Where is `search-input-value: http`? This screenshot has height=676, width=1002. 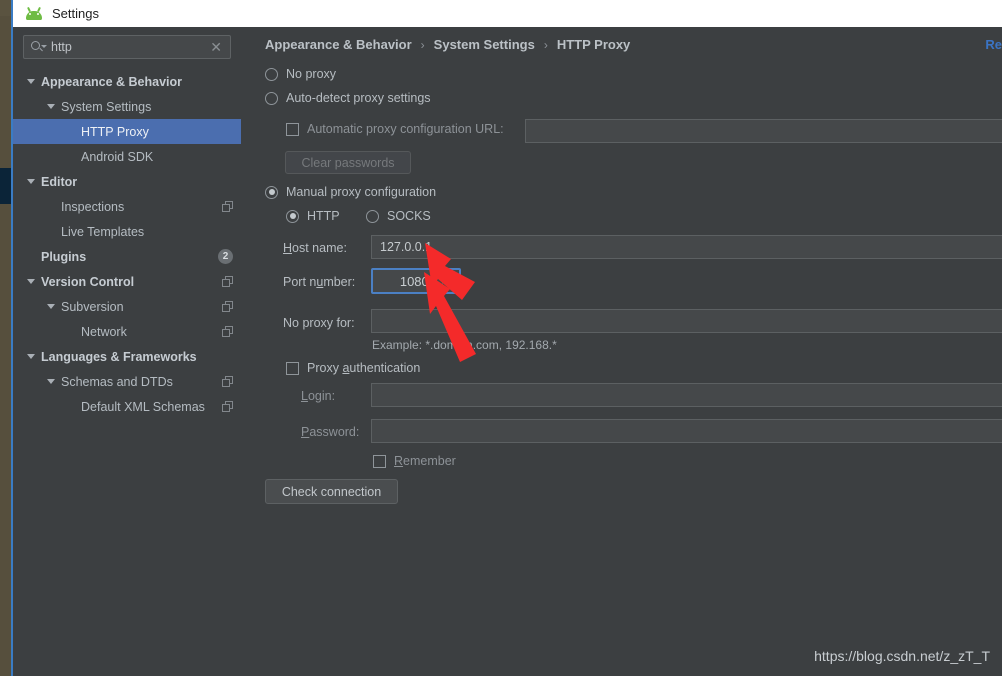
search-input-value: http is located at coordinates (61, 47).